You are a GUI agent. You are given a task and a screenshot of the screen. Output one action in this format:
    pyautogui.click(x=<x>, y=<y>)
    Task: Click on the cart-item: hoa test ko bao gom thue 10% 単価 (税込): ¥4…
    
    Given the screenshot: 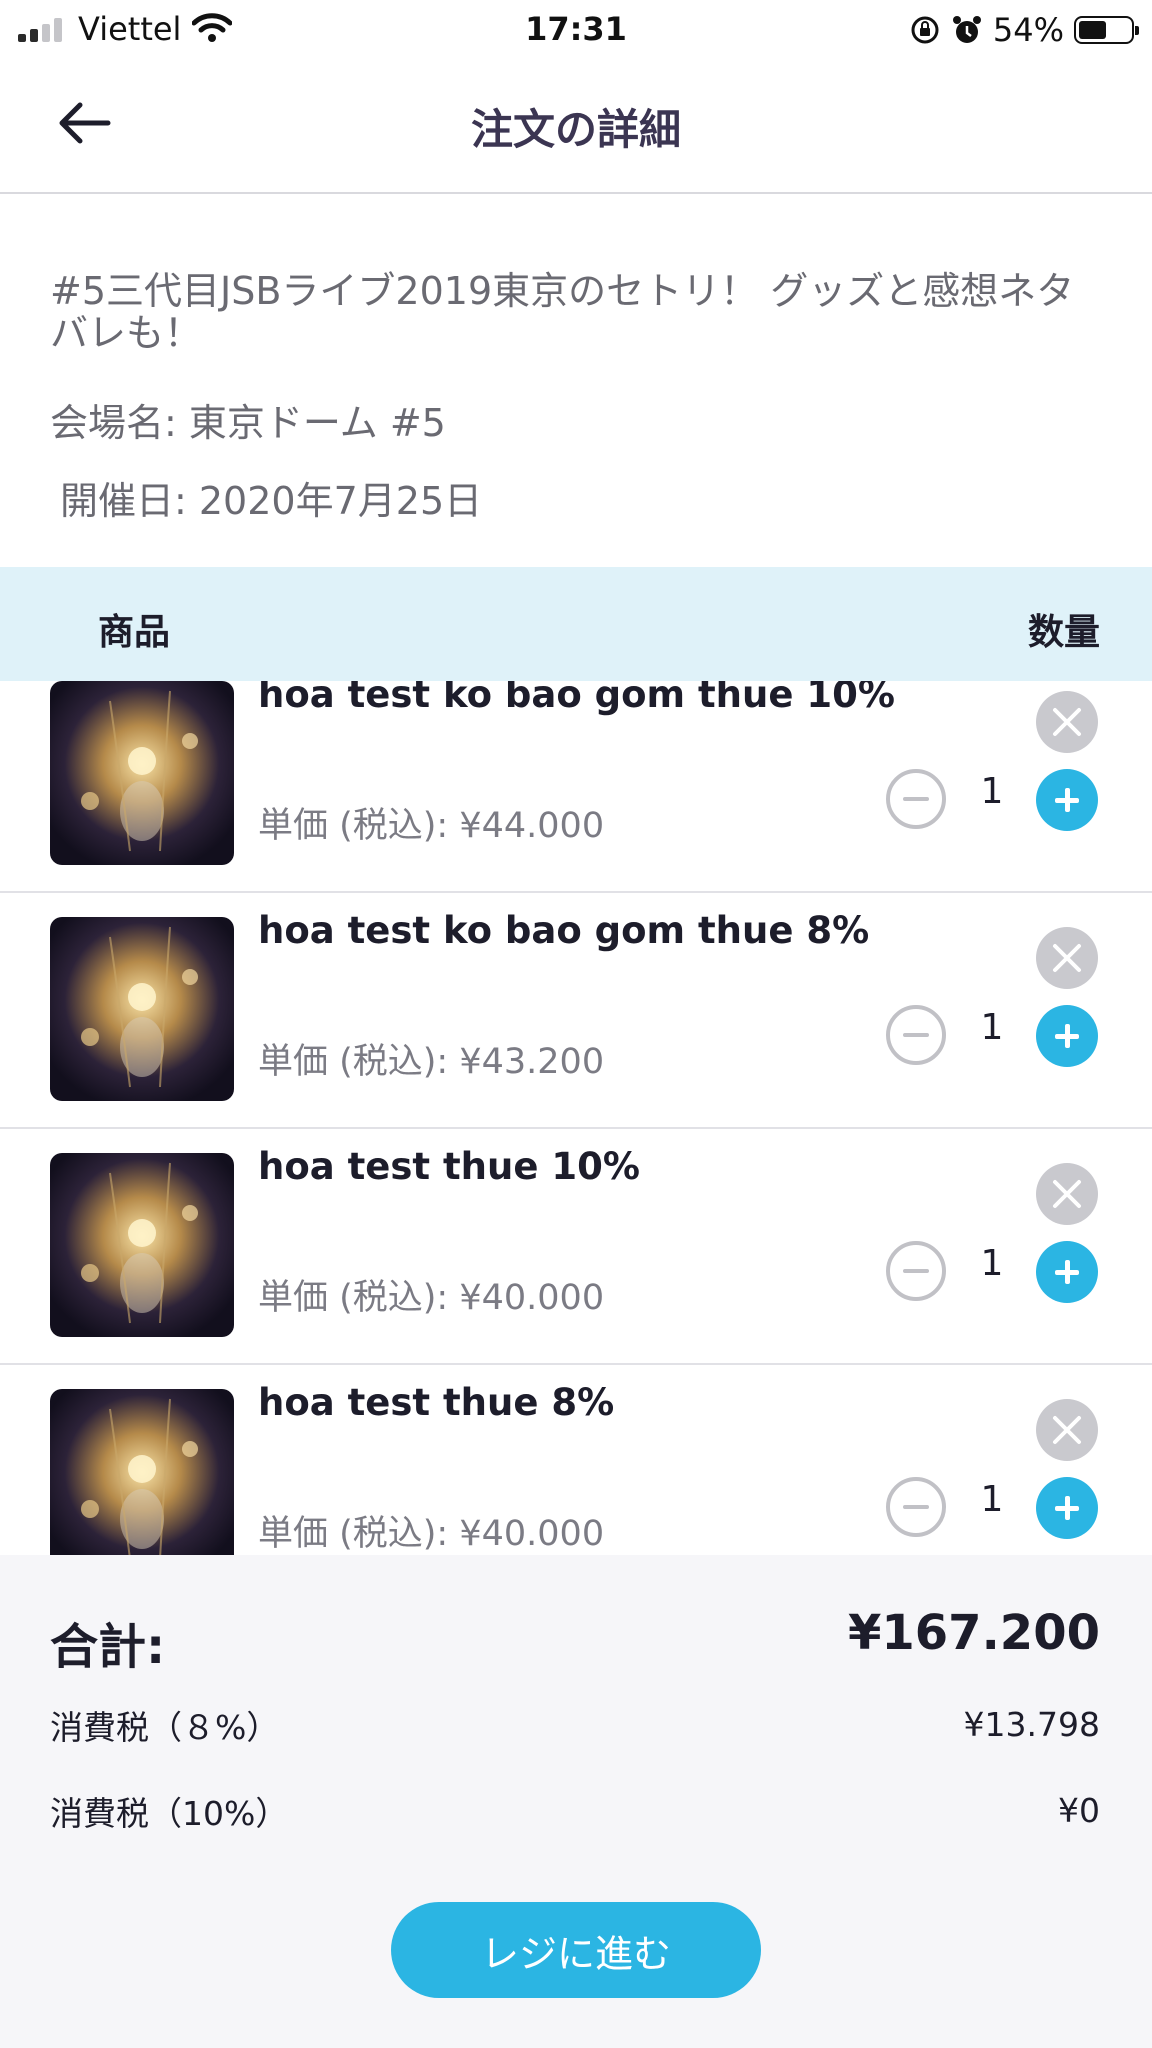 What is the action you would take?
    pyautogui.click(x=576, y=787)
    